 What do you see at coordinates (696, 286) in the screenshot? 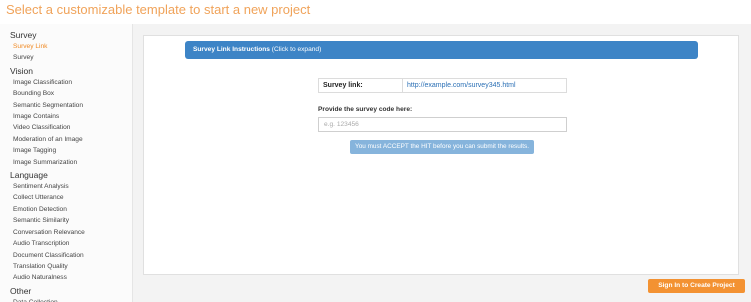
I see `sign-in-create-project-button: Sign In to Create Project` at bounding box center [696, 286].